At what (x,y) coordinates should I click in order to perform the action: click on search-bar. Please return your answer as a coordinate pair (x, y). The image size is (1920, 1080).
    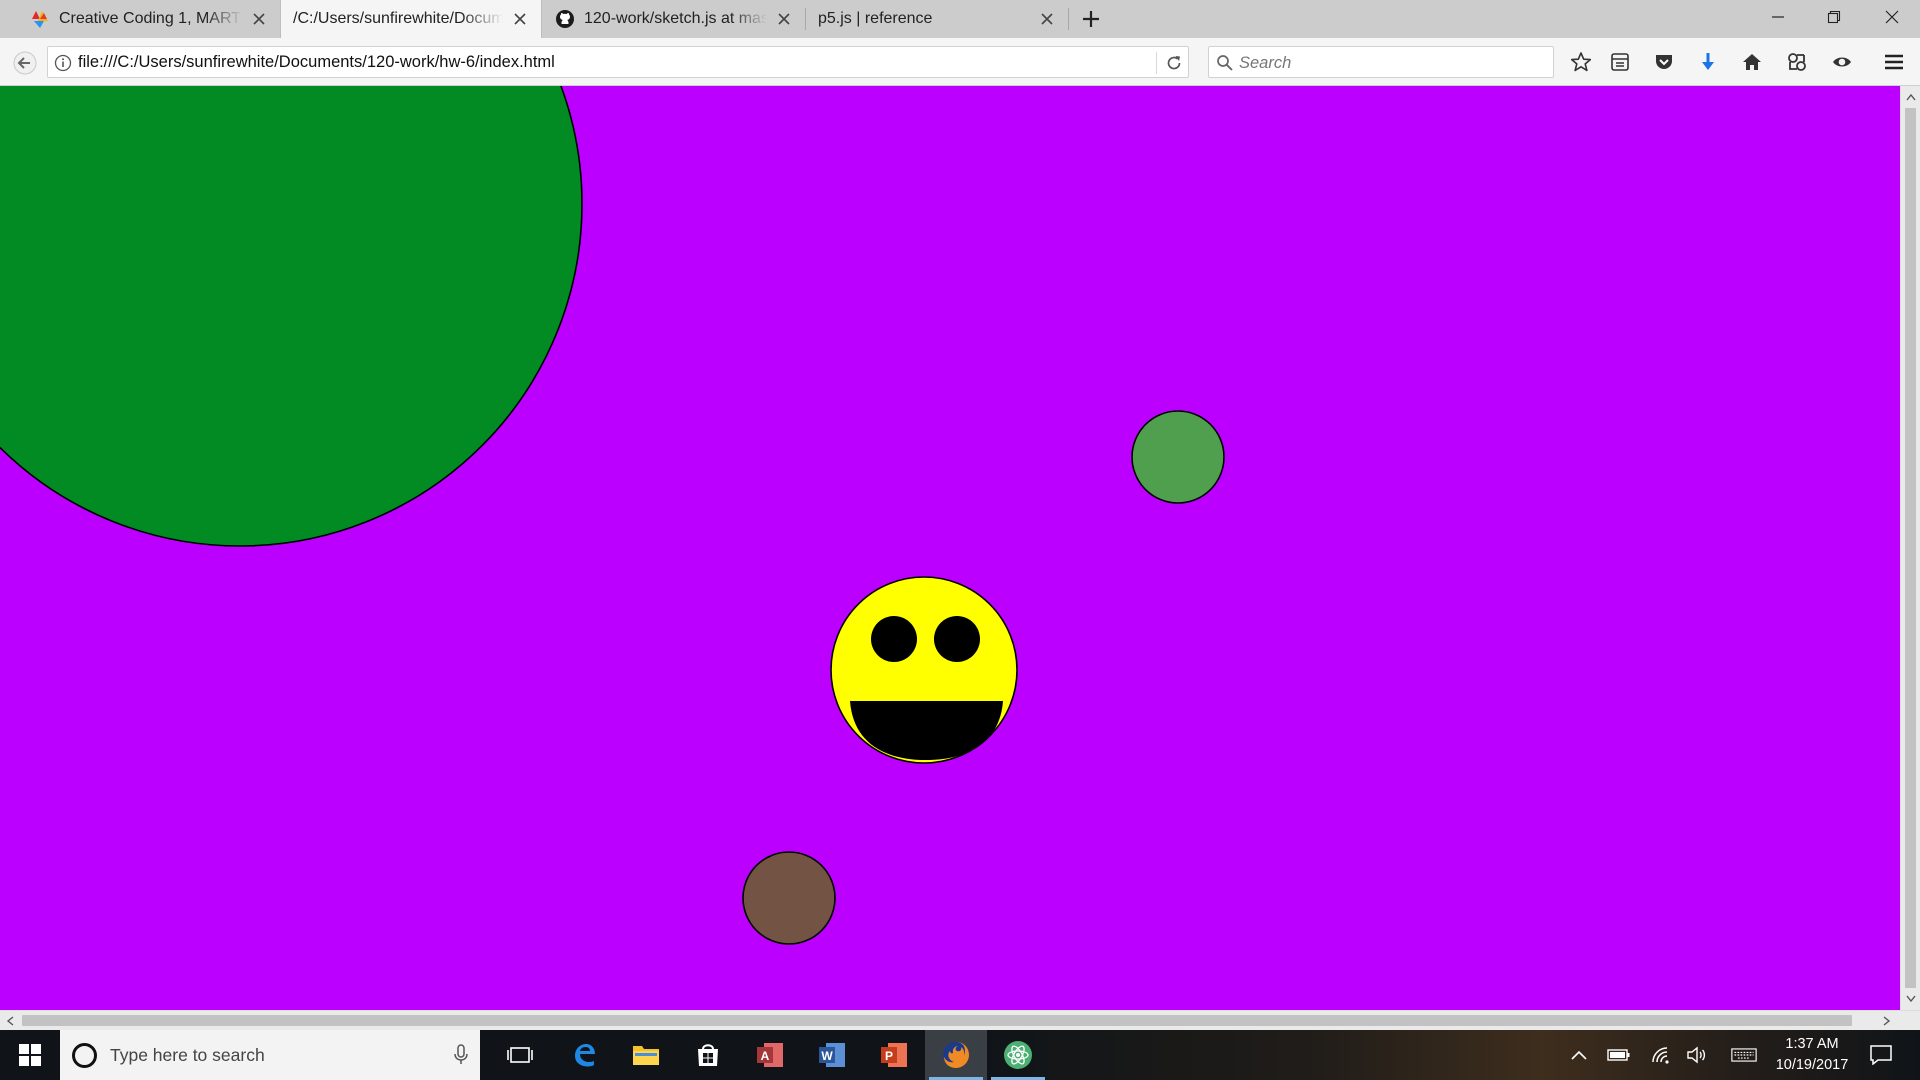
    Looking at the image, I should click on (1381, 62).